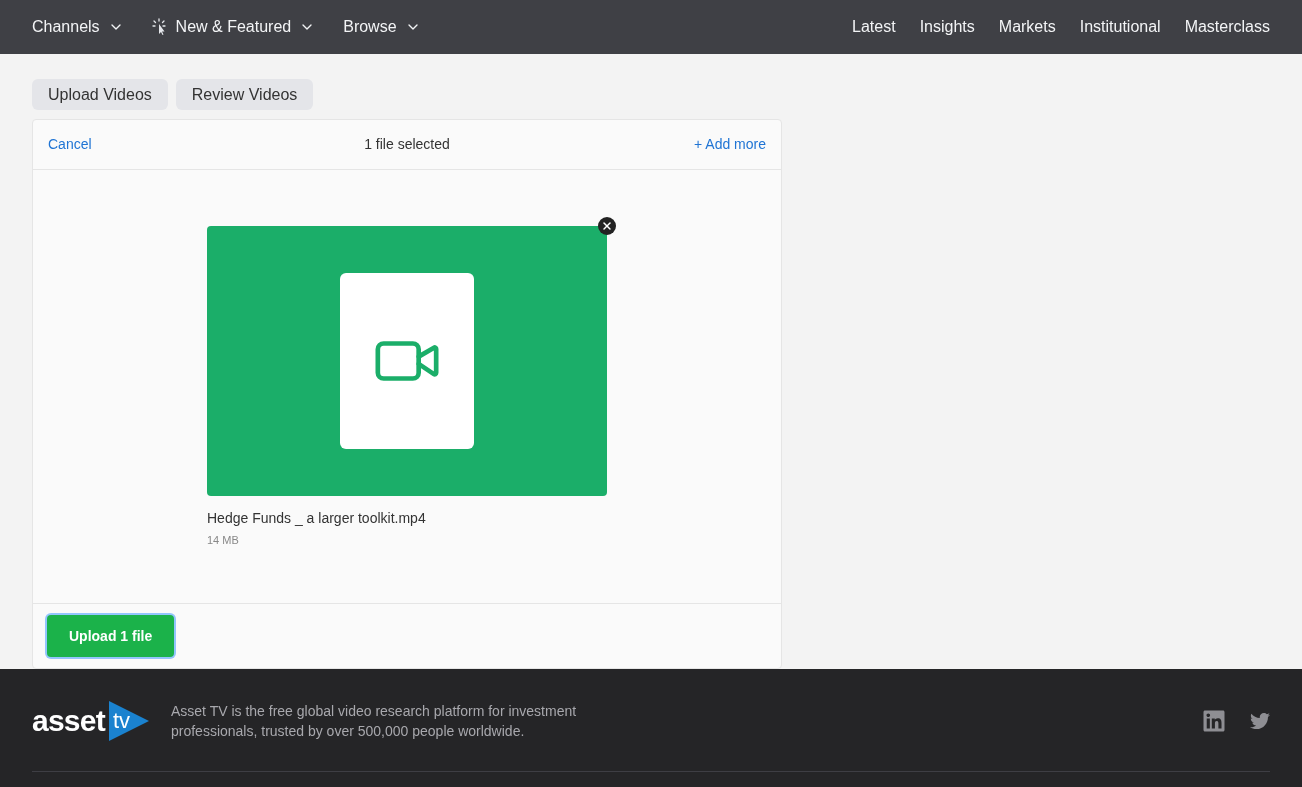 Image resolution: width=1302 pixels, height=787 pixels. Describe the element at coordinates (374, 721) in the screenshot. I see `footer-tagline: Asset TV is the free global video research platform for investment professionals, trusted by over 500,000 people worldwide.` at that location.